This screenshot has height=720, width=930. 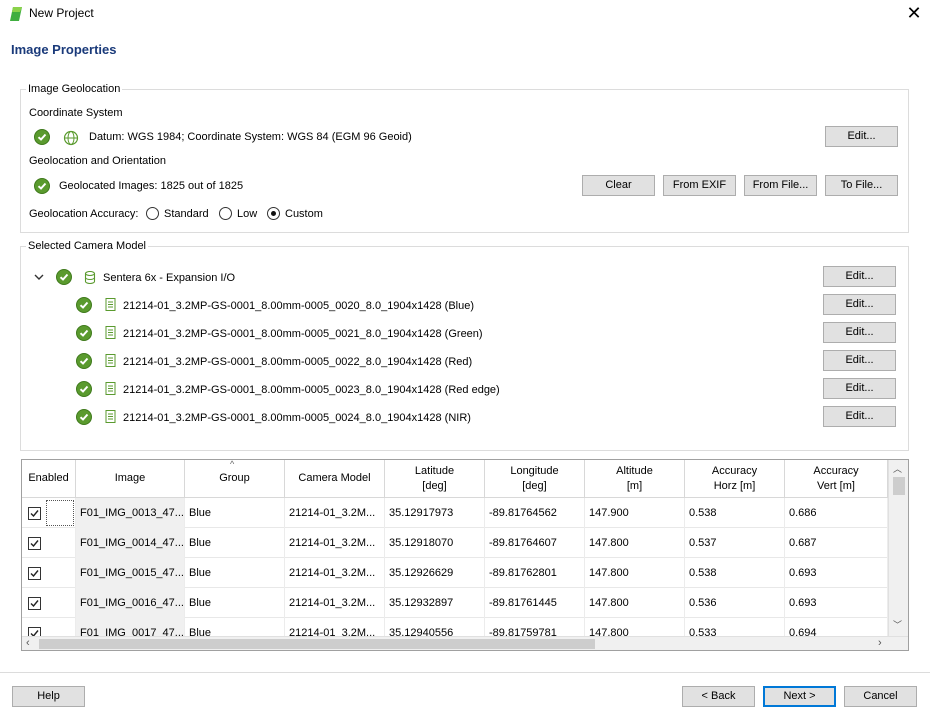 What do you see at coordinates (897, 624) in the screenshot?
I see `scroll-down-icon: ﹀` at bounding box center [897, 624].